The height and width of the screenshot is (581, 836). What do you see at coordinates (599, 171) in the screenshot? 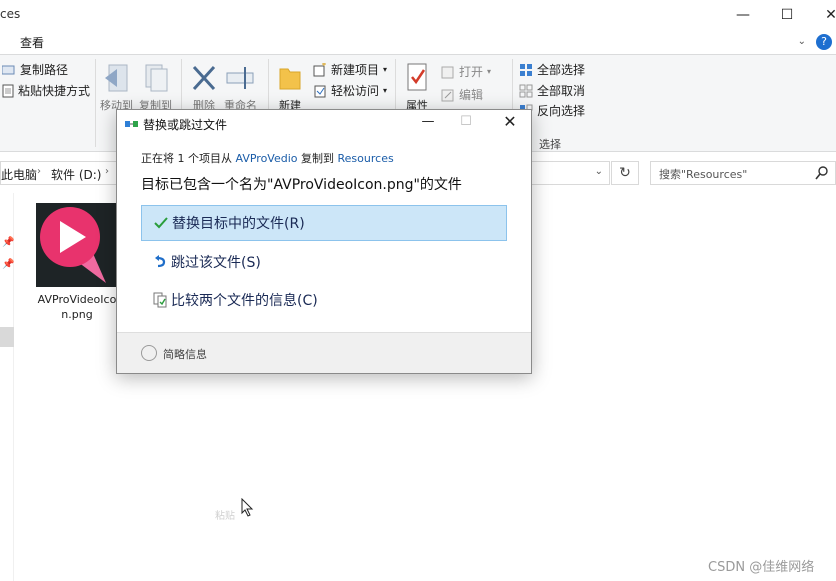
I see `chevron-down-icon: ⌄` at bounding box center [599, 171].